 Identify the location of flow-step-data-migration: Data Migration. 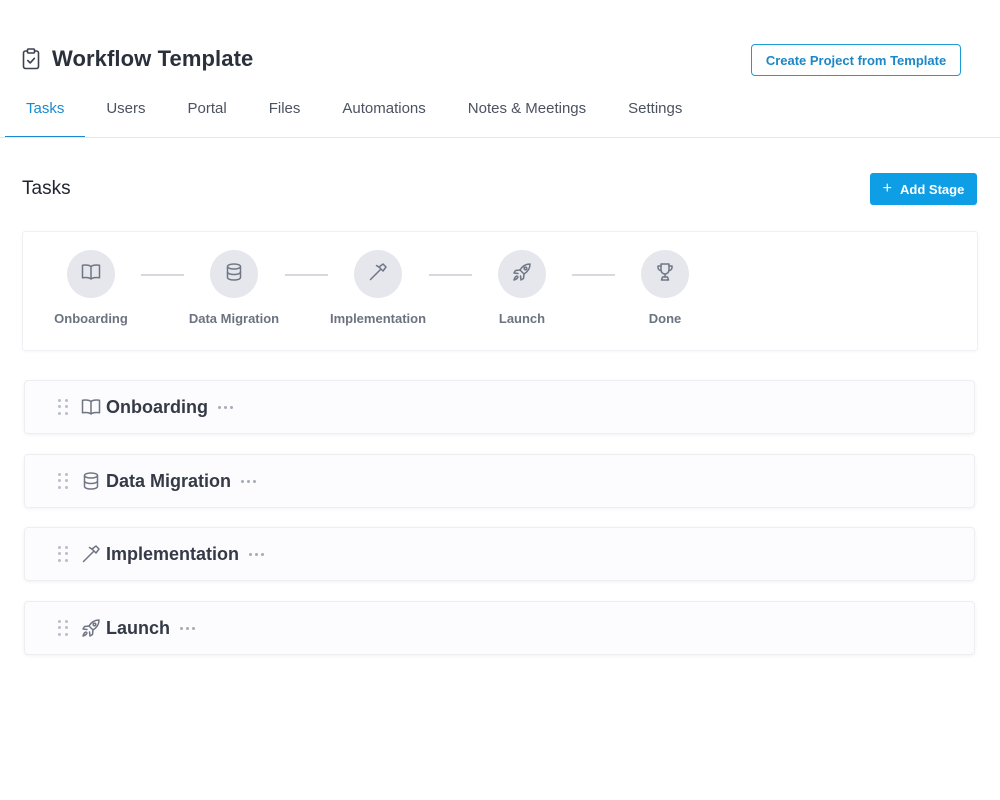
(234, 295).